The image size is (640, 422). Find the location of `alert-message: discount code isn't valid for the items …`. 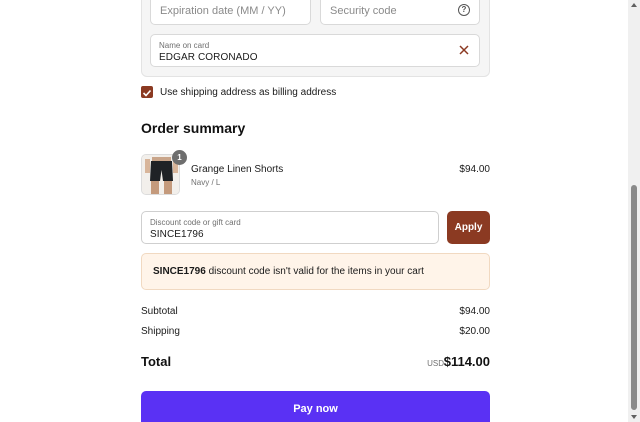

alert-message: discount code isn't valid for the items … is located at coordinates (314, 271).